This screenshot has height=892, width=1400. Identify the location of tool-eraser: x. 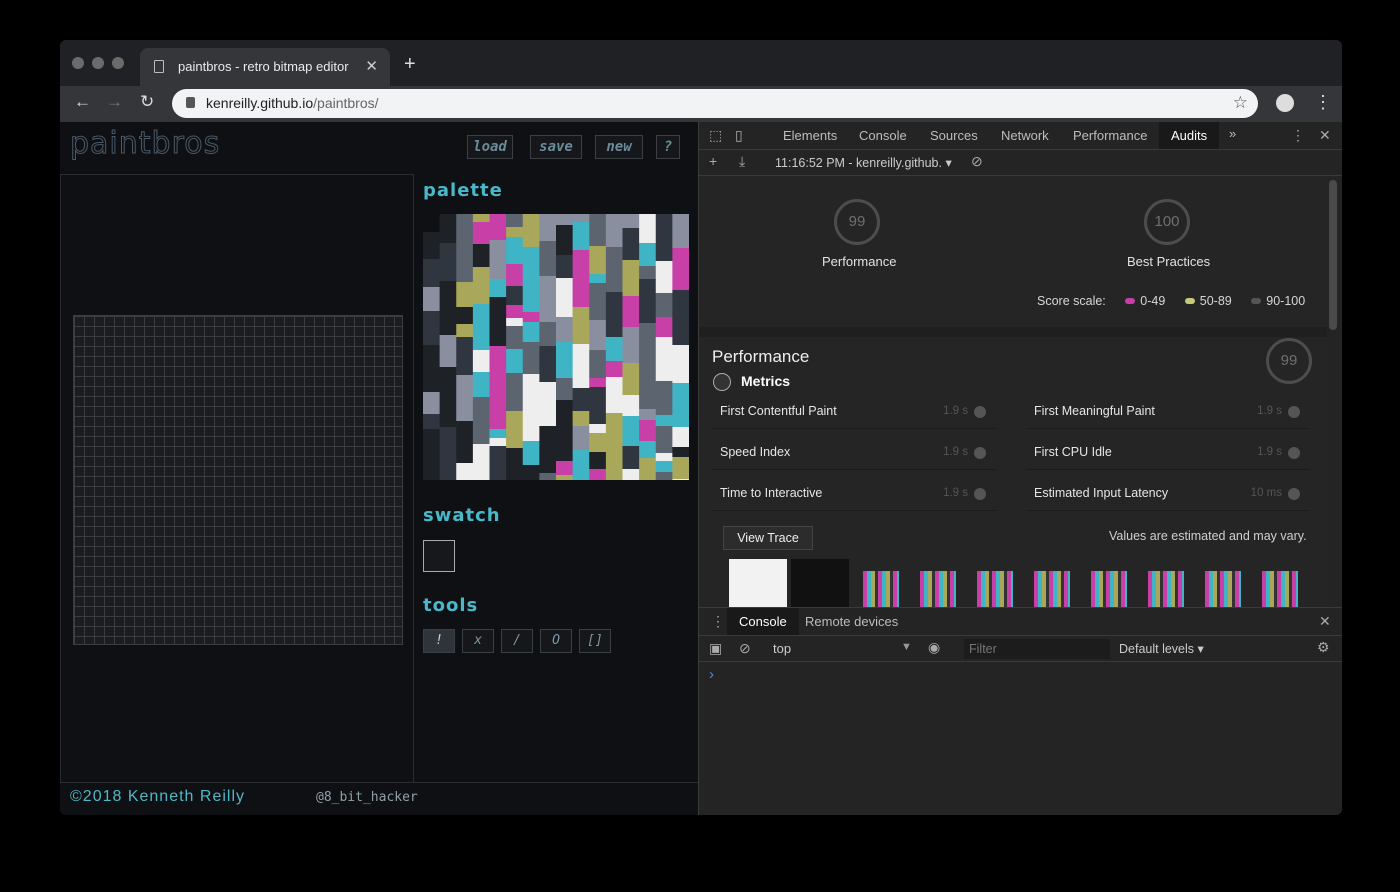
(478, 641).